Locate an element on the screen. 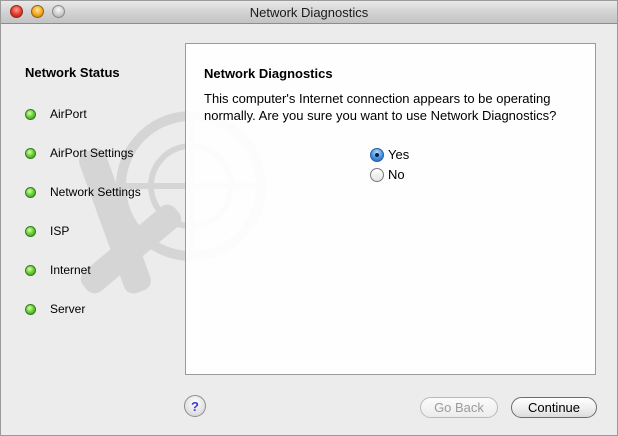 The width and height of the screenshot is (618, 436). network-status-heading: Network Status is located at coordinates (72, 72).